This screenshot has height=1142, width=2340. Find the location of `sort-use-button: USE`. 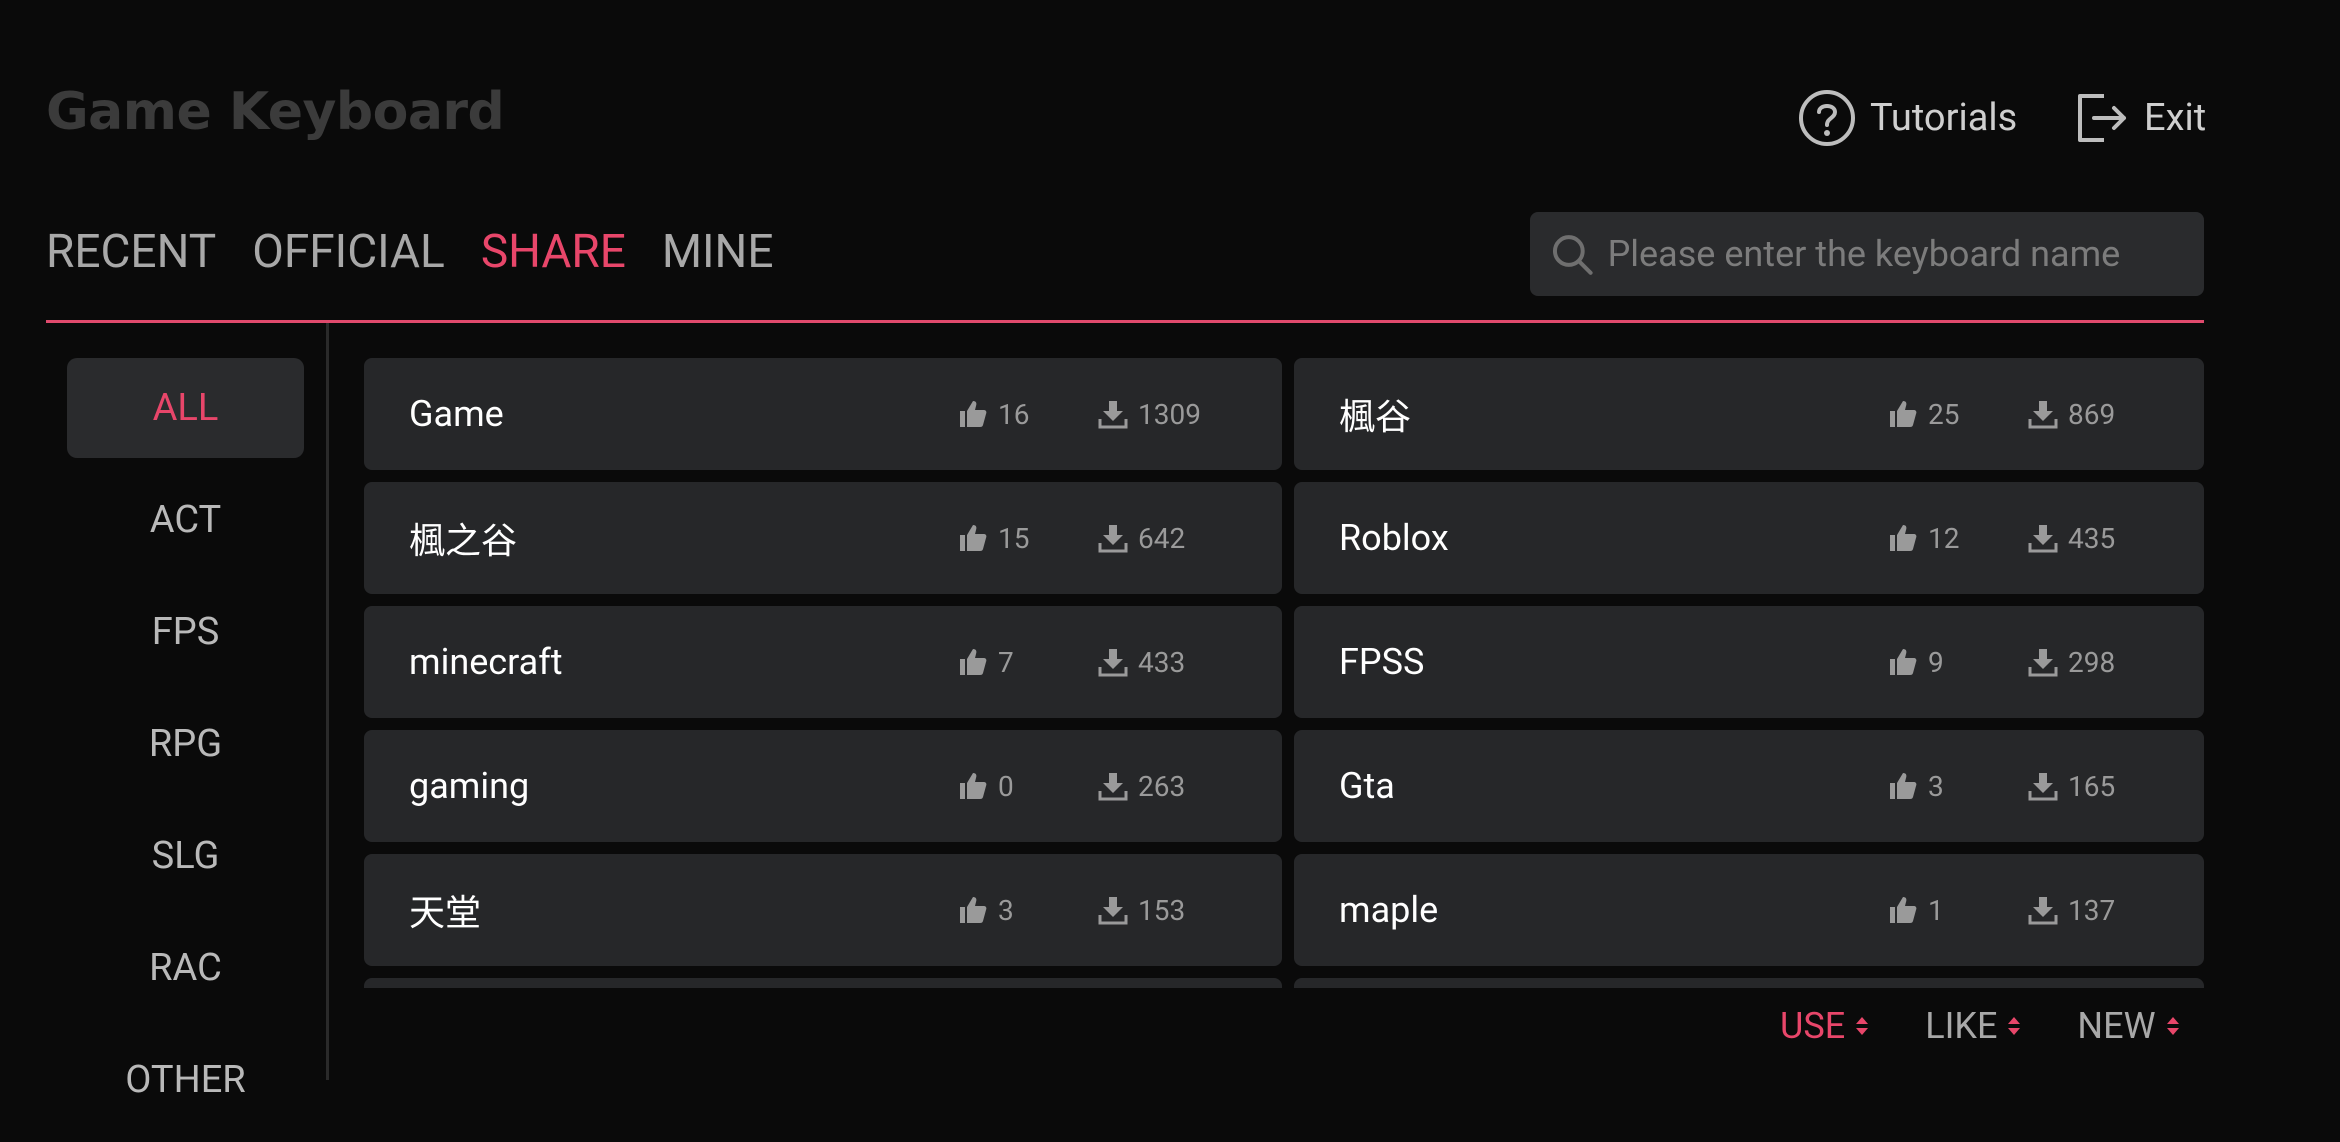

sort-use-button: USE is located at coordinates (1825, 1026).